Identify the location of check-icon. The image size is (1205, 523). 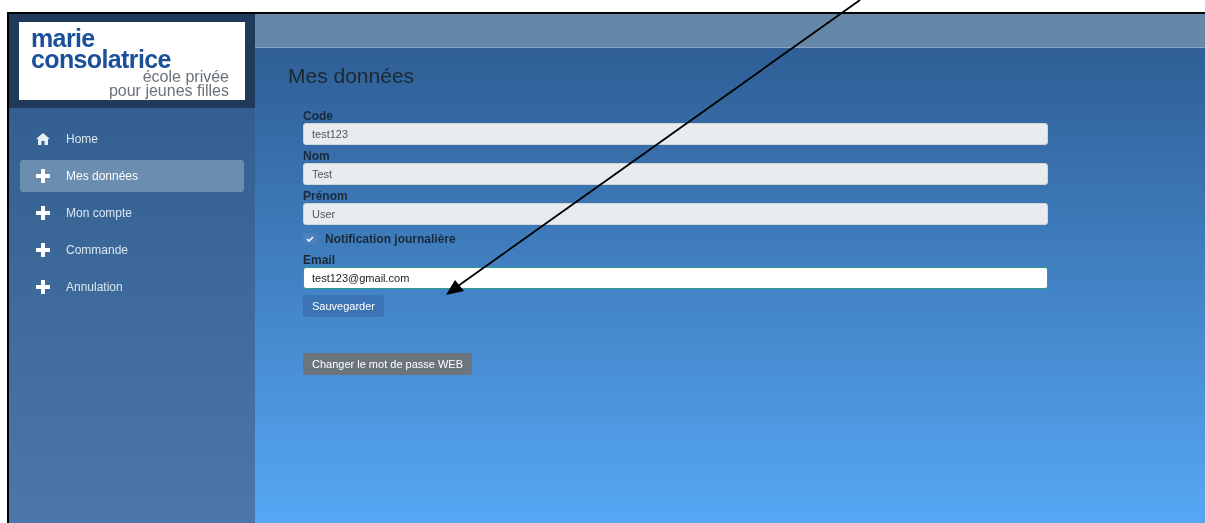
(310, 238).